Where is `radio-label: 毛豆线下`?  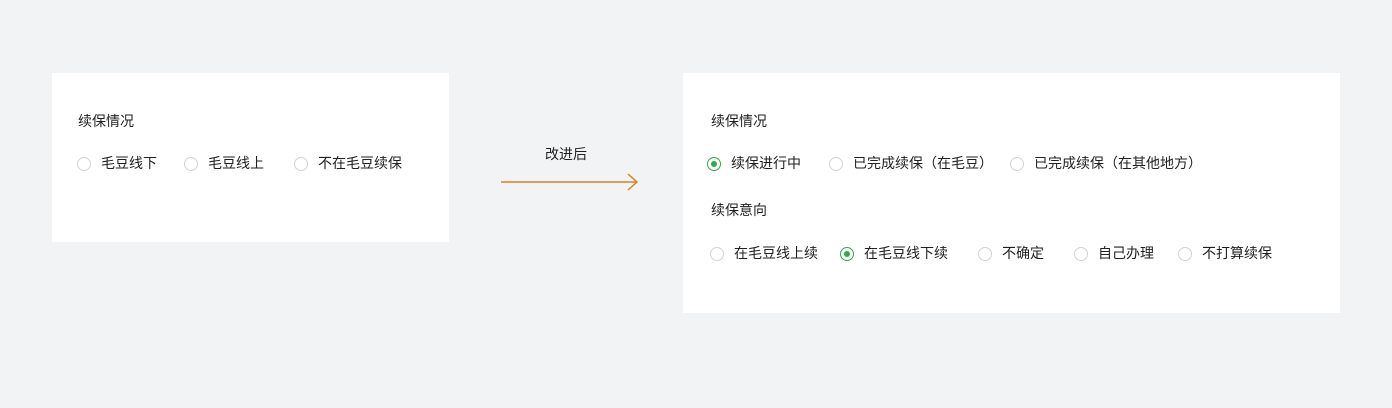
radio-label: 毛豆线下 is located at coordinates (129, 164).